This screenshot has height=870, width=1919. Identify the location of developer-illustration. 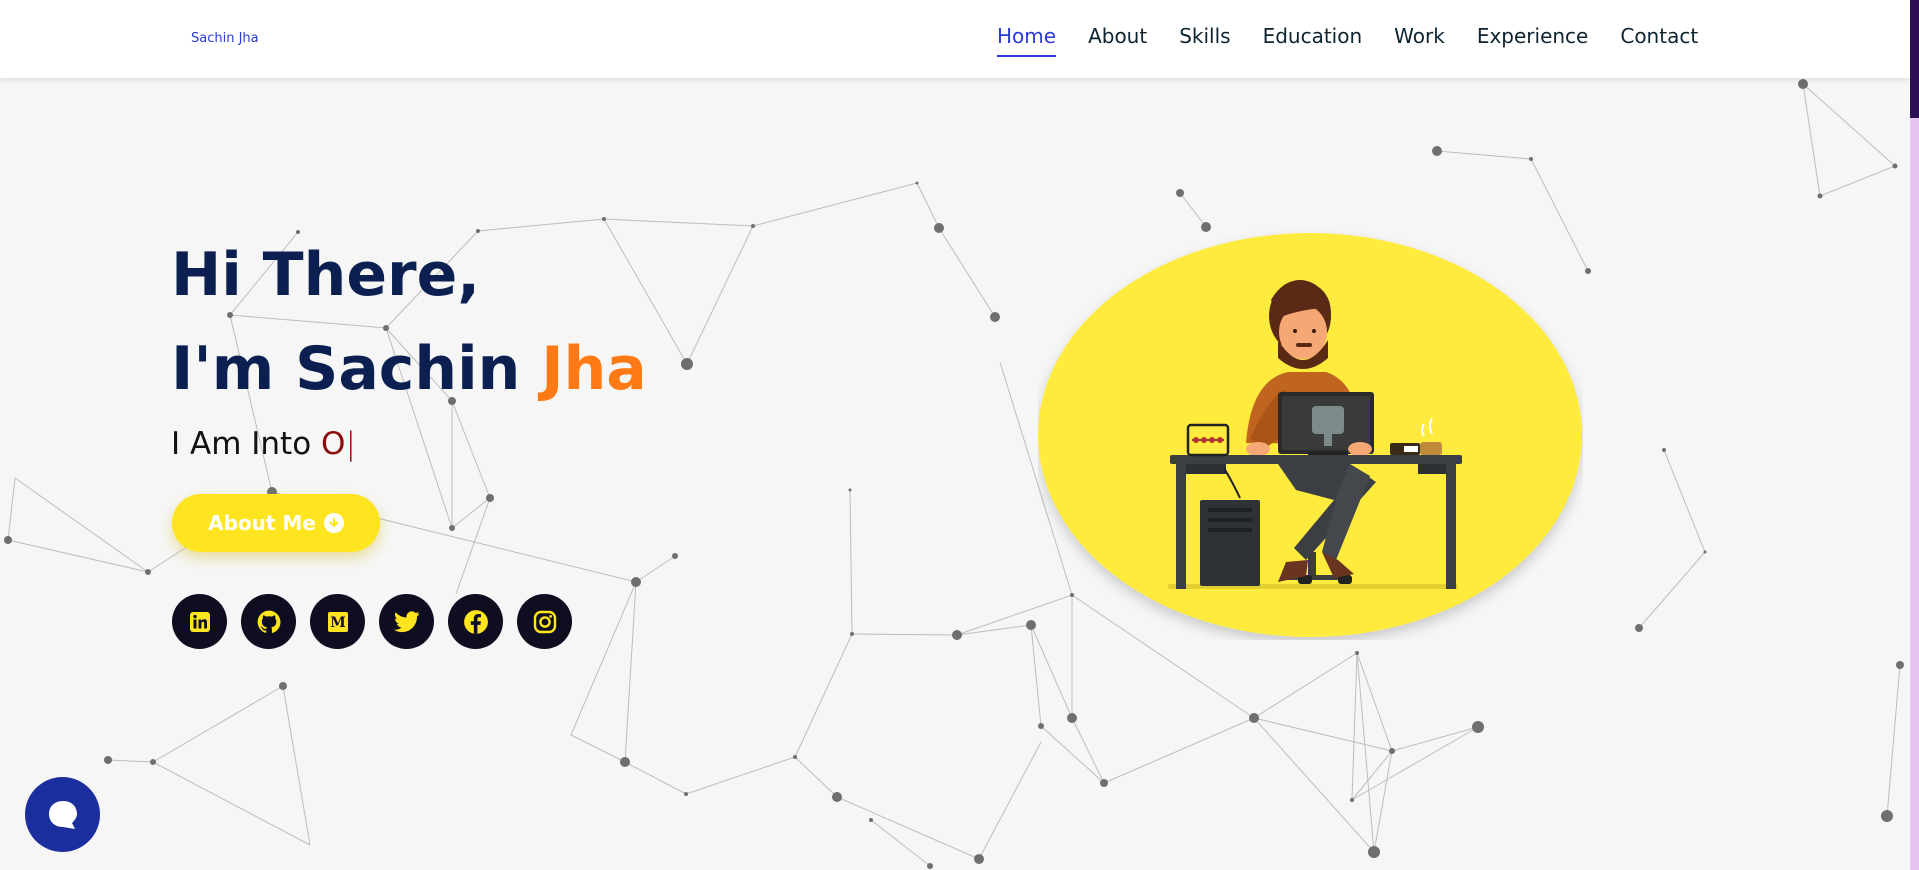
(1310, 435).